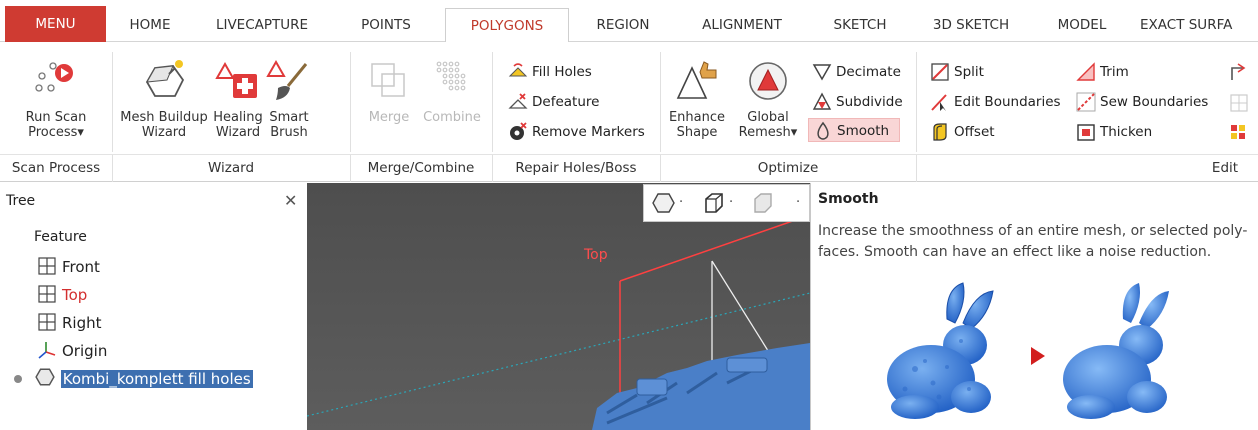 The width and height of the screenshot is (1258, 430). I want to click on origin-axes-icon, so click(47, 350).